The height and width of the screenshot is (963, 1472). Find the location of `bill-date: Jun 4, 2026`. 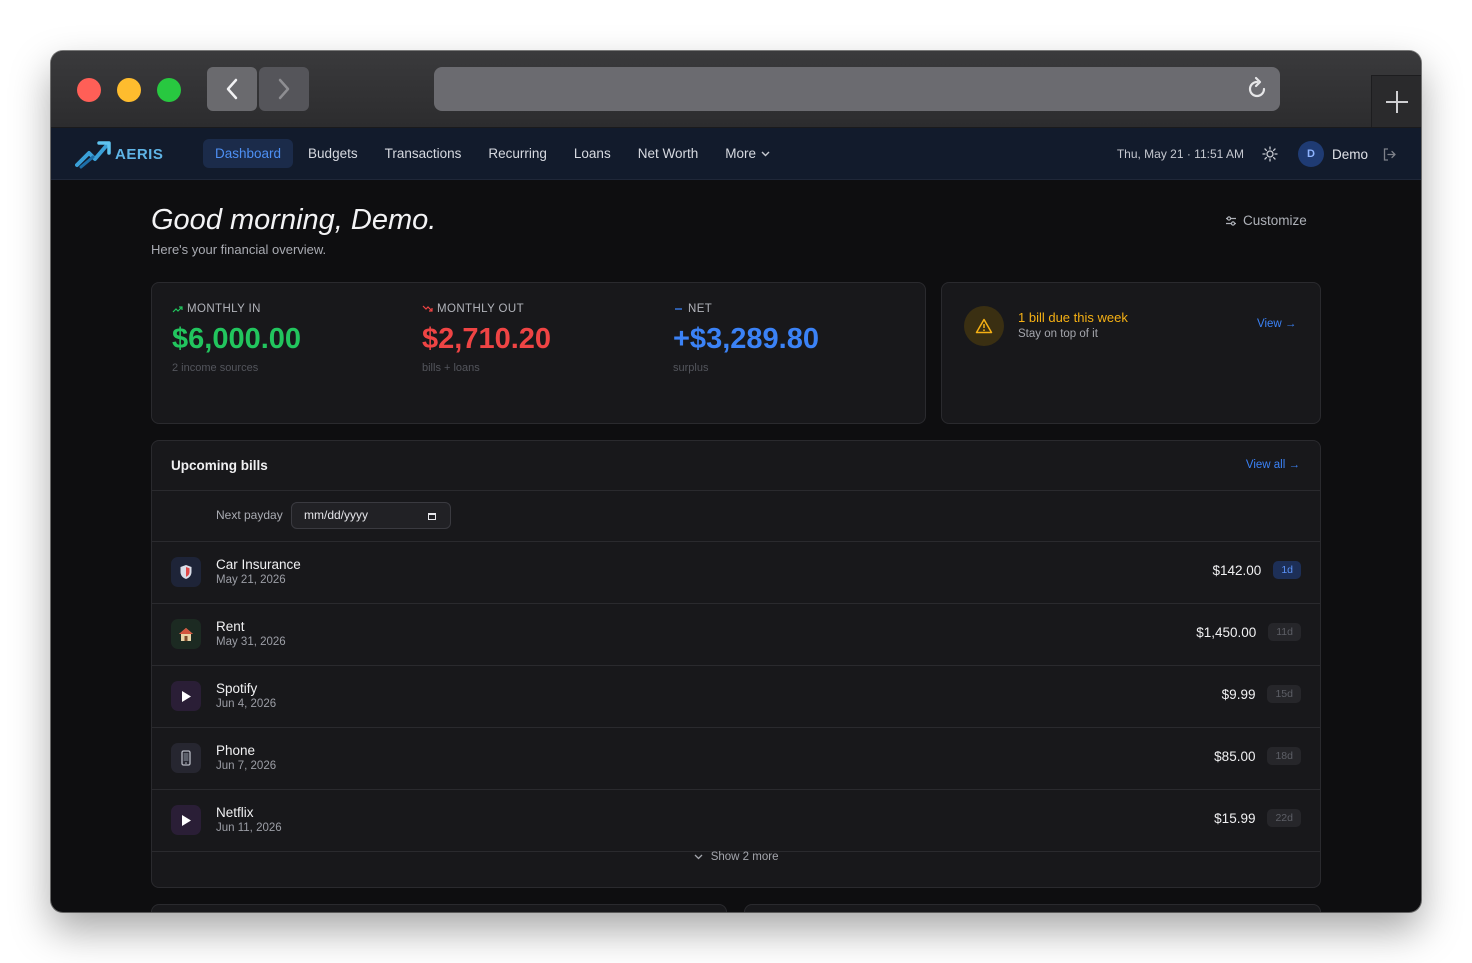

bill-date: Jun 4, 2026 is located at coordinates (246, 704).